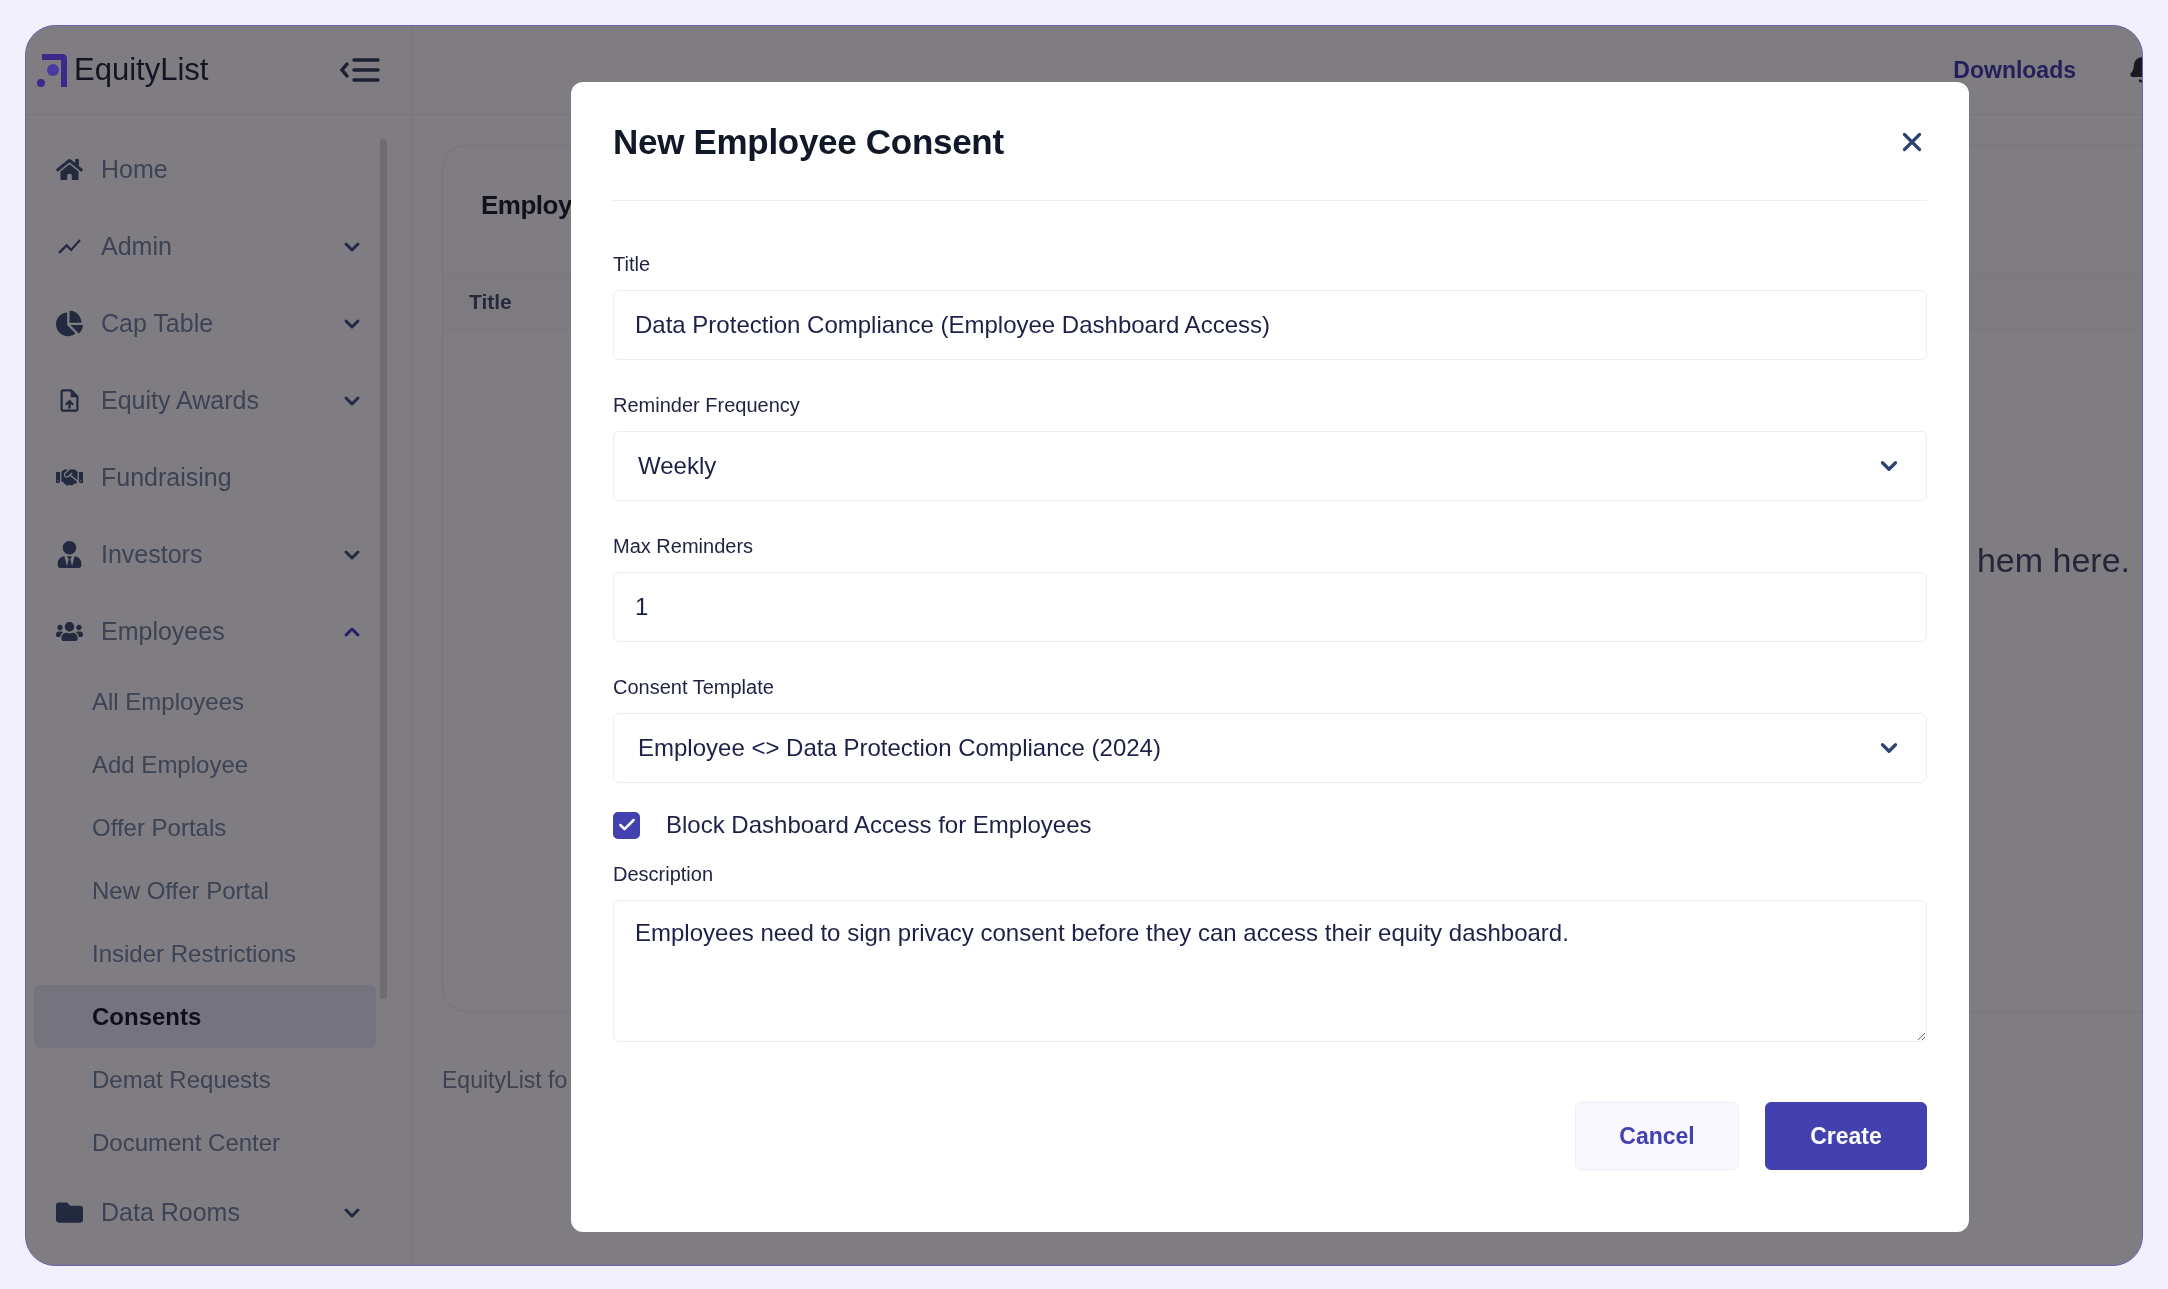 This screenshot has height=1289, width=2168. What do you see at coordinates (205, 169) in the screenshot?
I see `sidebar-item: Home` at bounding box center [205, 169].